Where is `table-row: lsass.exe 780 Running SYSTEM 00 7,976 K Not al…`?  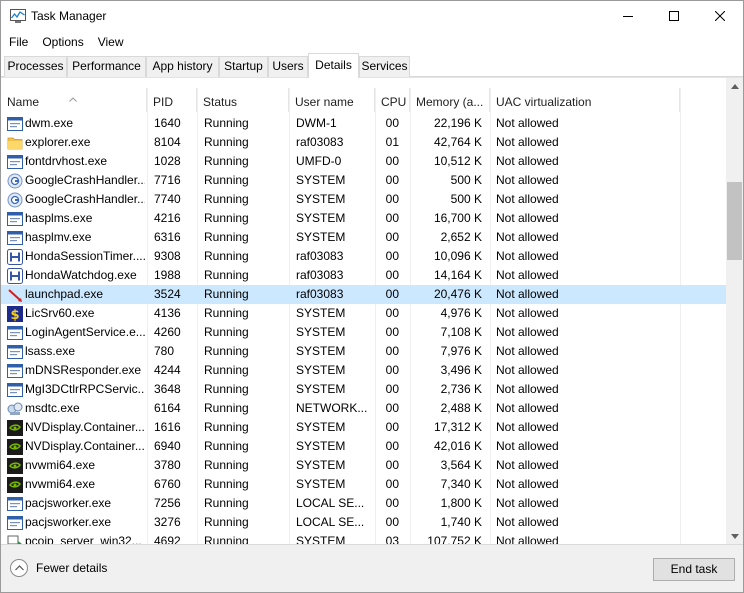
table-row: lsass.exe 780 Running SYSTEM 00 7,976 K Not al… is located at coordinates (363, 351).